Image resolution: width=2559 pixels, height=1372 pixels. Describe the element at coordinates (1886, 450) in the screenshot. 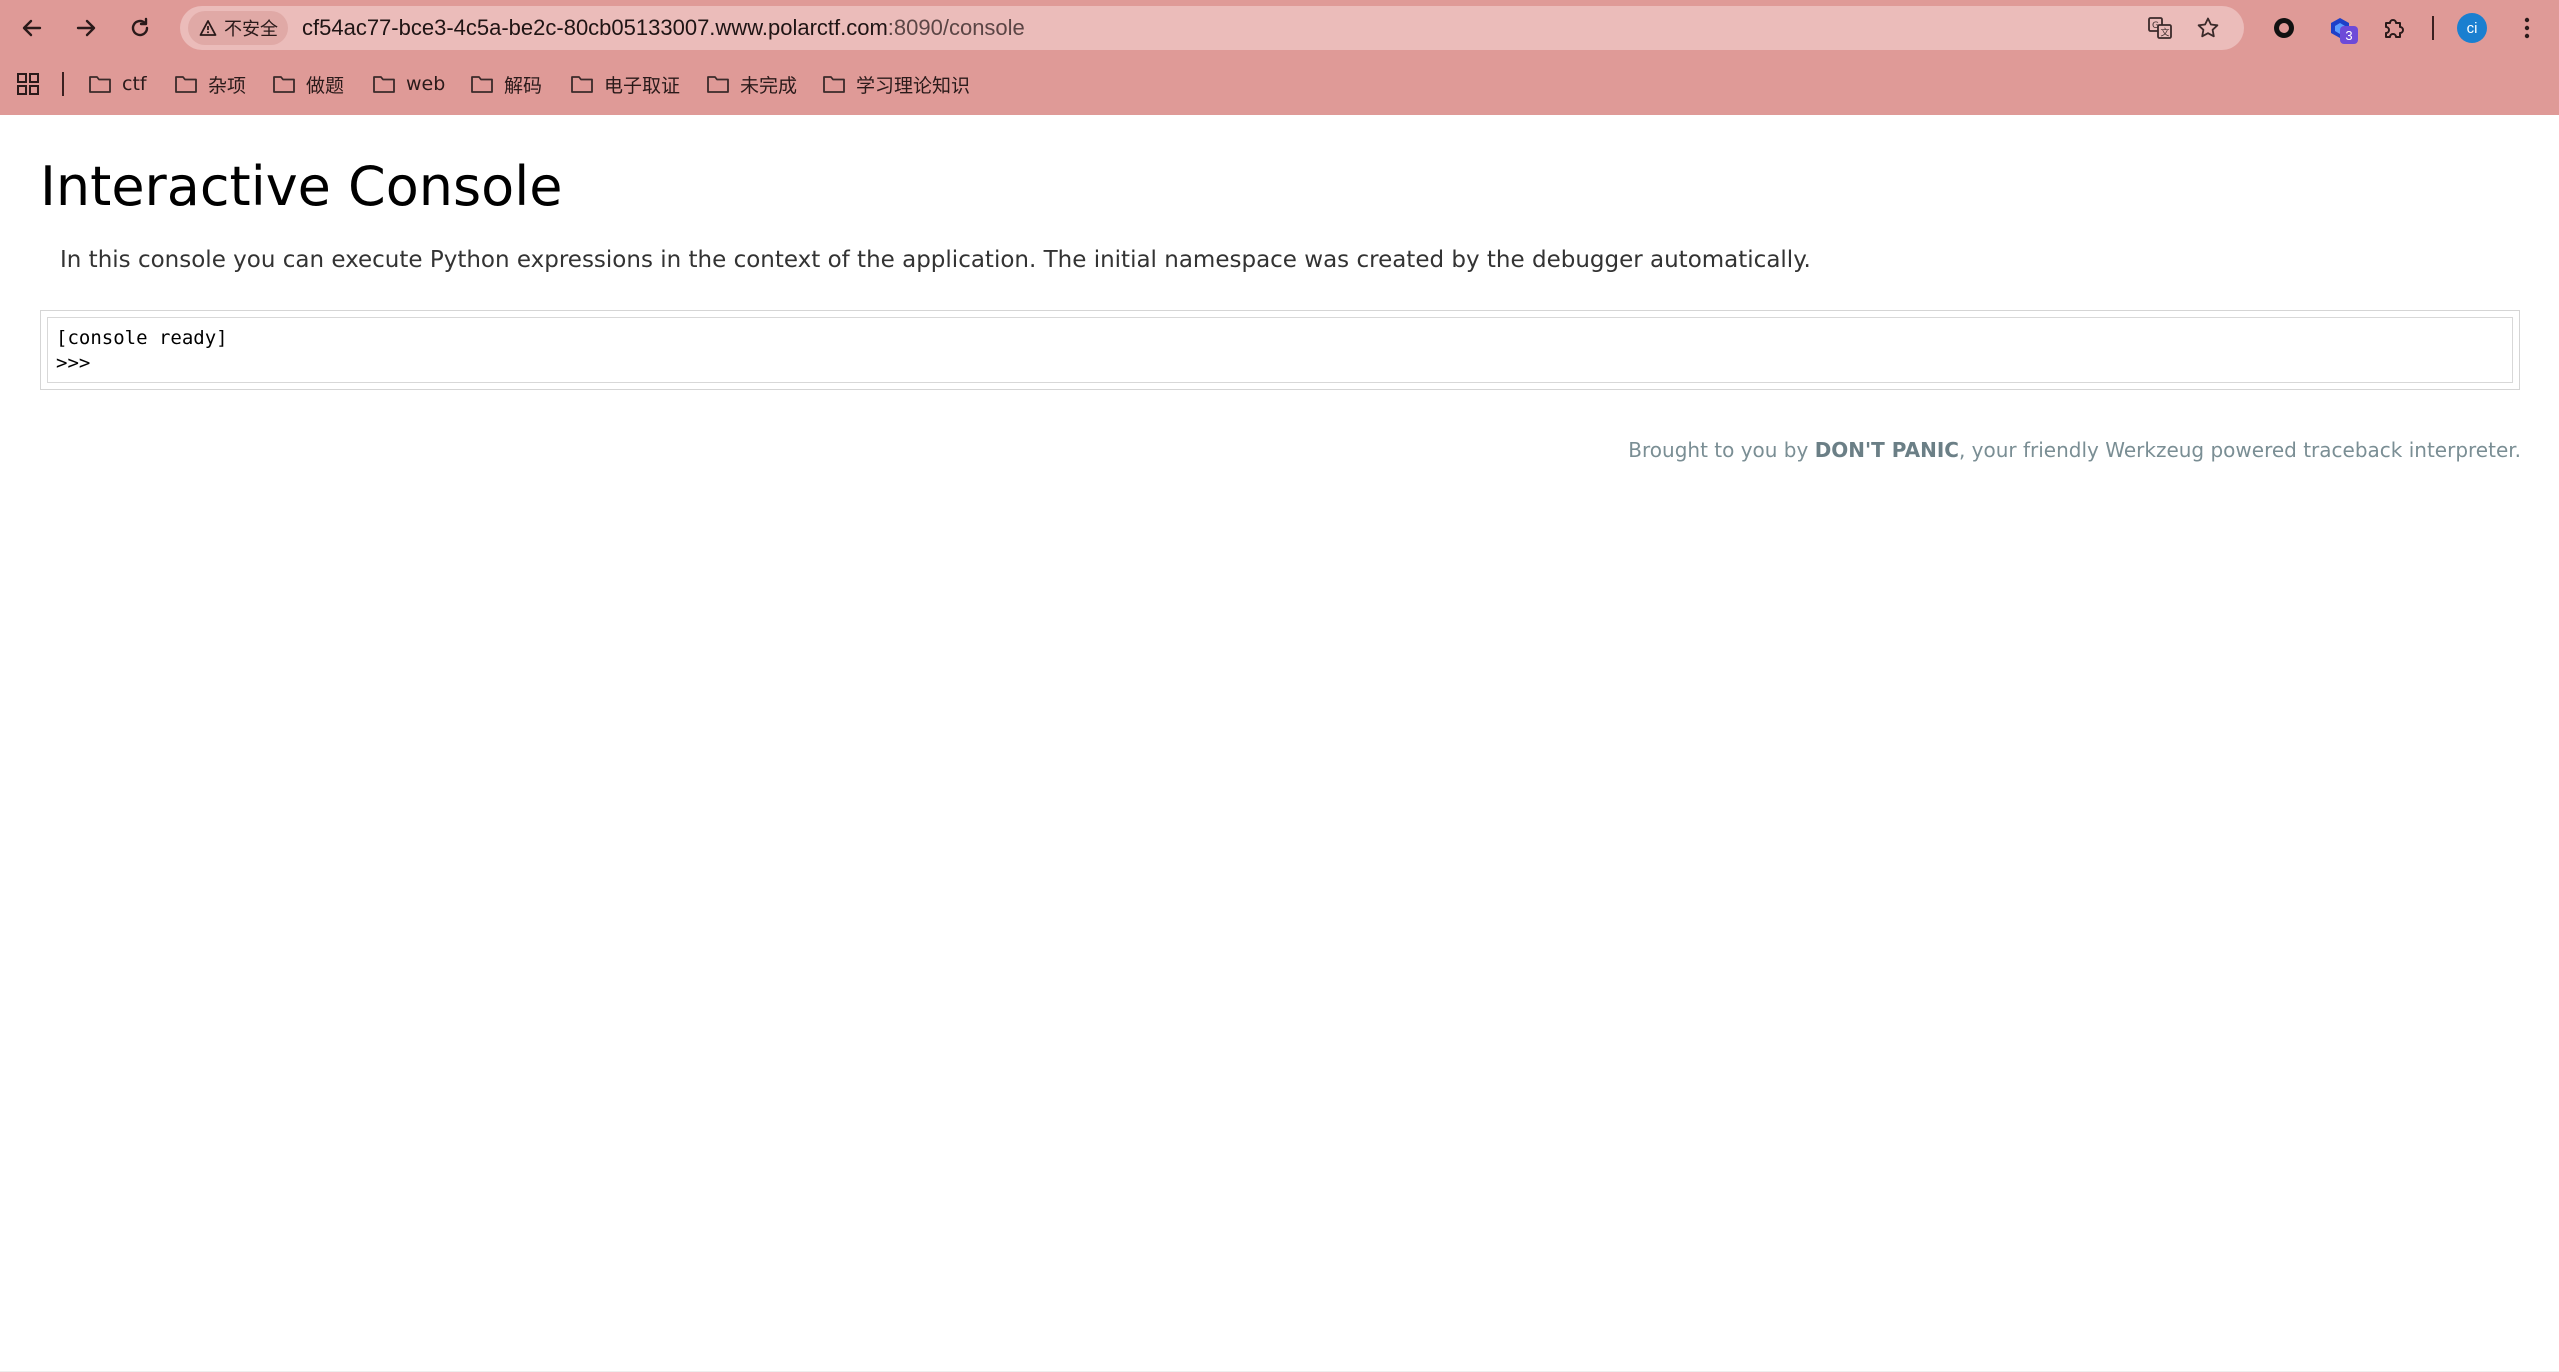

I see `footer-brand: DON'T PANIC` at that location.